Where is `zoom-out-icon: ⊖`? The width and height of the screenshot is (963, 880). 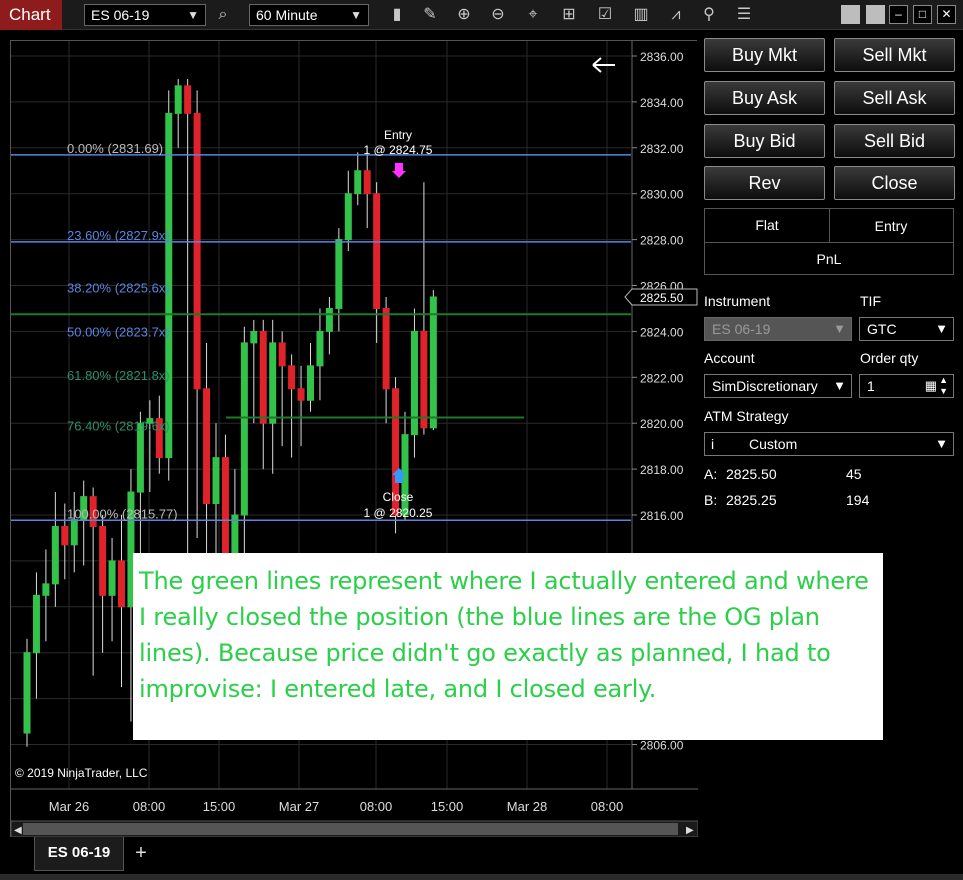 zoom-out-icon: ⊖ is located at coordinates (498, 15).